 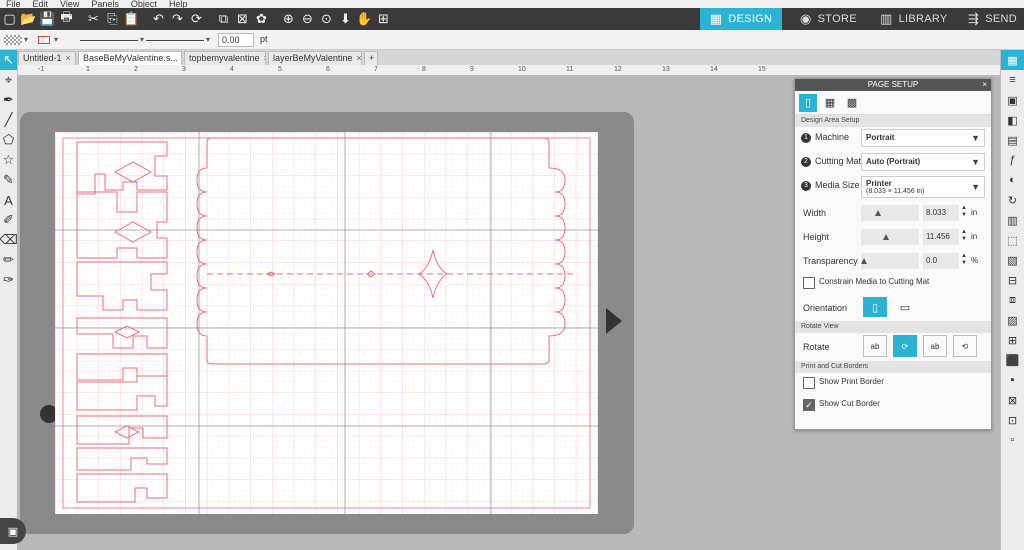 I want to click on right-panel-icon-13: ⧈, so click(x=1012, y=300).